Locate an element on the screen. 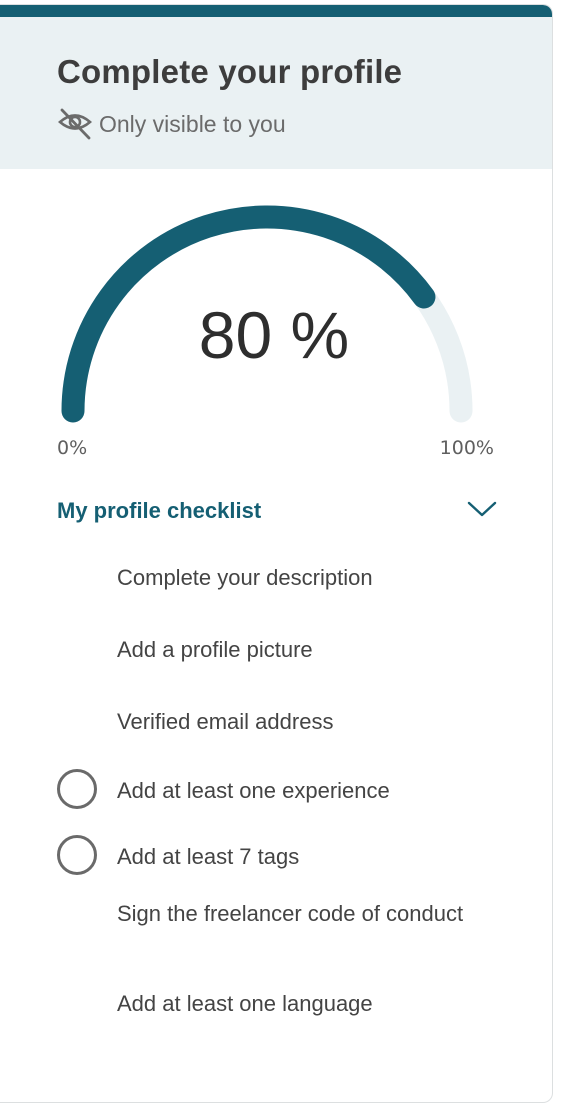  visibility-note: Only visible to you is located at coordinates (171, 124).